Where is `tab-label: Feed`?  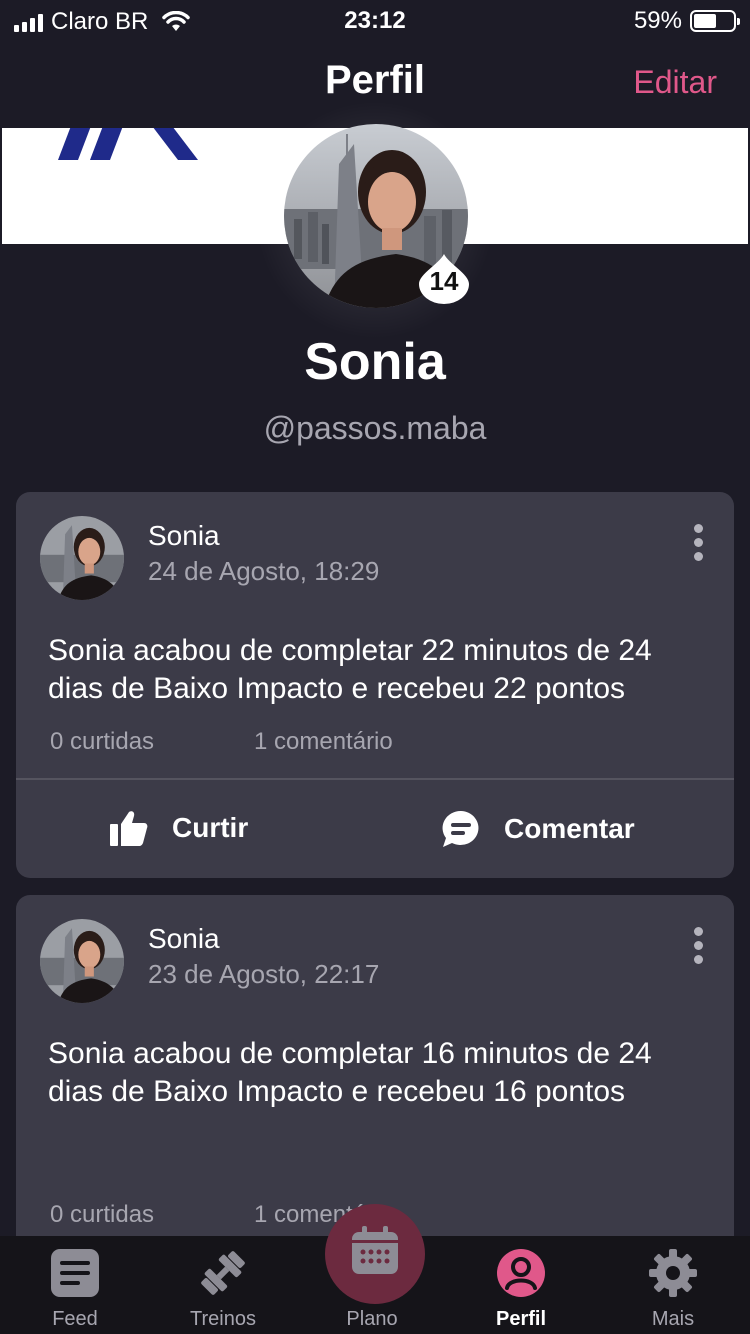
tab-label: Feed is located at coordinates (75, 1319).